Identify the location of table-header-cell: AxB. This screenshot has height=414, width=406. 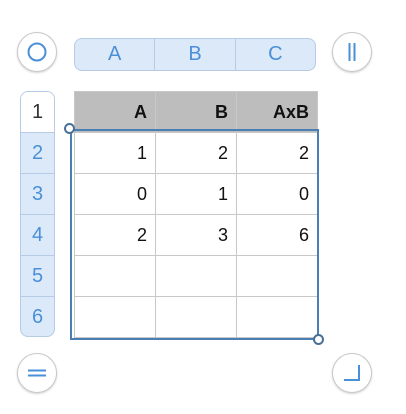
(277, 112).